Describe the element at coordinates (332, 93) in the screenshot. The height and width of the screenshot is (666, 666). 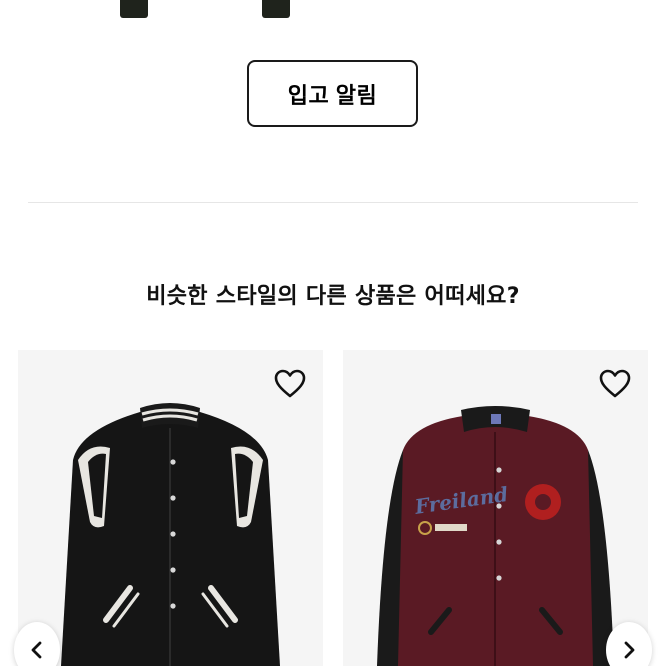
I see `restock-notify-button: 입고 알림` at that location.